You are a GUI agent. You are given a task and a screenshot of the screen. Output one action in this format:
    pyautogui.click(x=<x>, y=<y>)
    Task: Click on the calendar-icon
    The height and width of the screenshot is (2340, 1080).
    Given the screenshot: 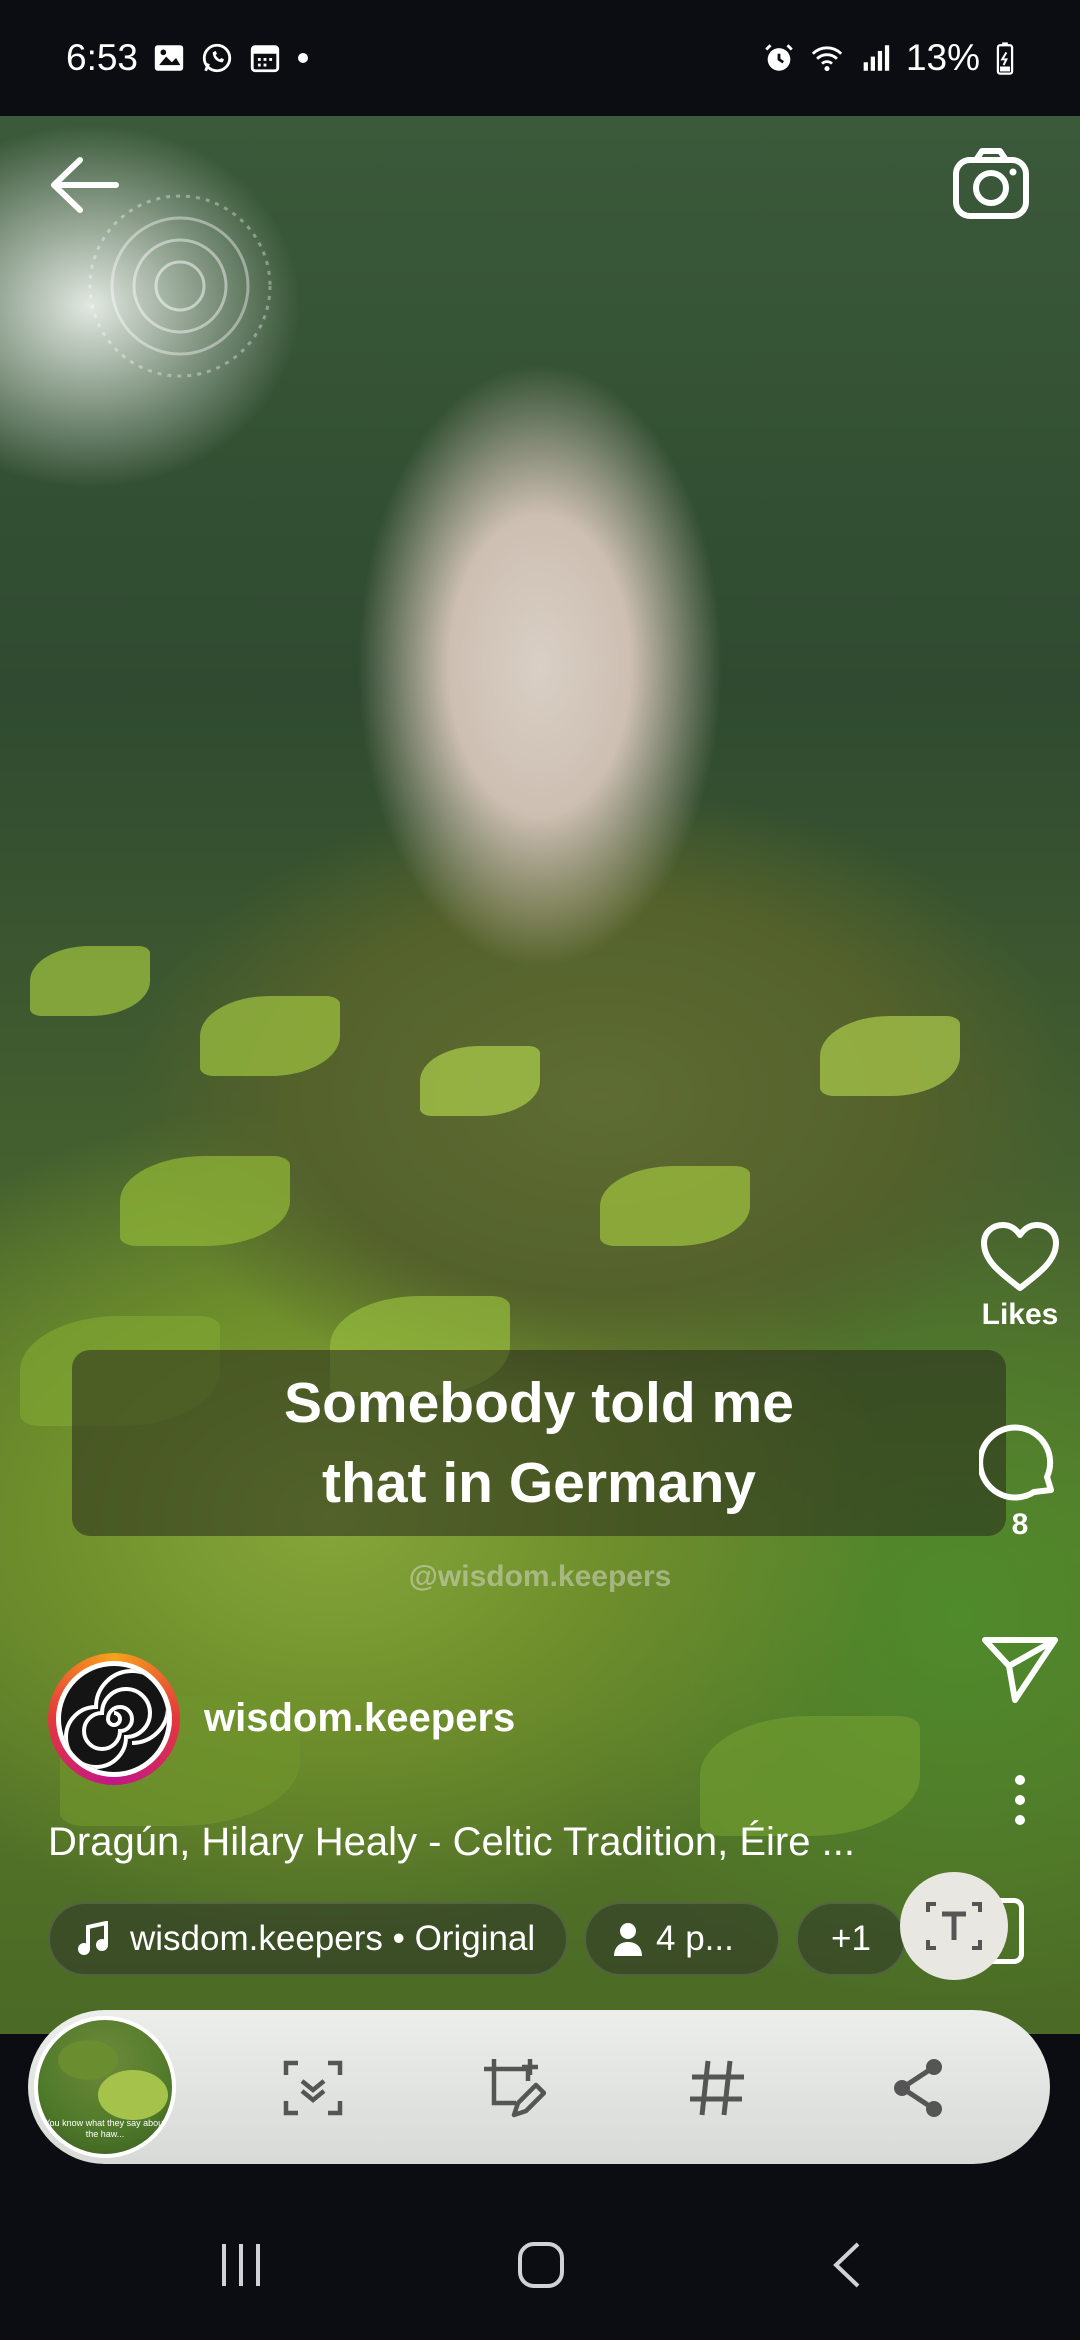 What is the action you would take?
    pyautogui.click(x=265, y=59)
    